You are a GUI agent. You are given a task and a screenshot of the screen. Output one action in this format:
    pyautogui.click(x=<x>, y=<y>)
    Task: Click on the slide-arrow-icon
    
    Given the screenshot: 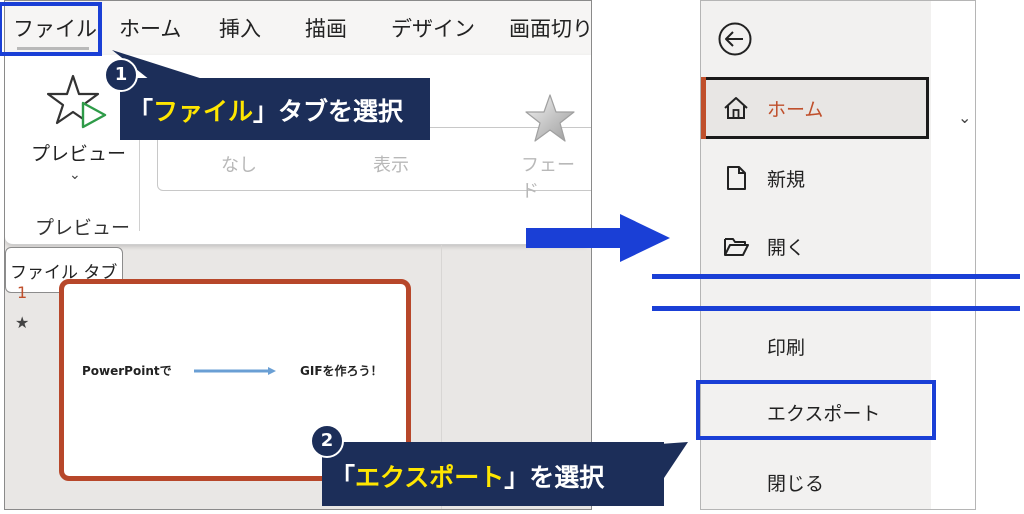 What is the action you would take?
    pyautogui.click(x=235, y=371)
    